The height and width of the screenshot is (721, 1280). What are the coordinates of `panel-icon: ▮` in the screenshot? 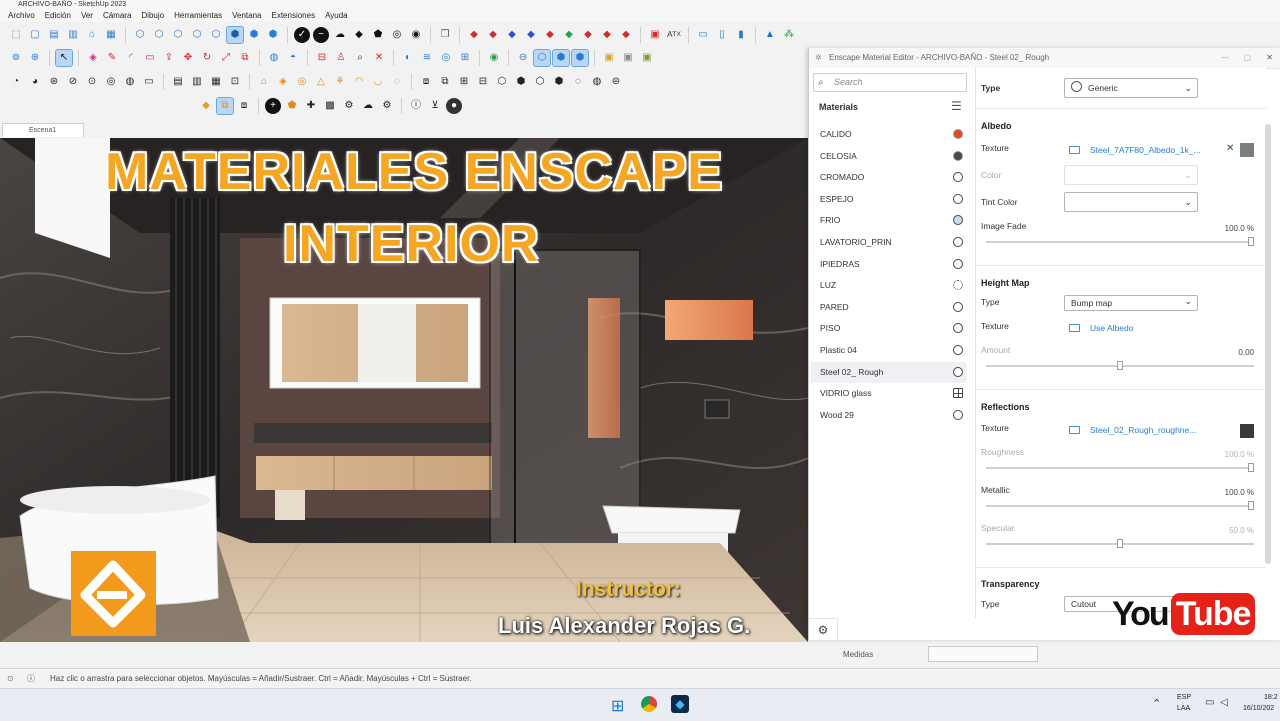 It's located at (741, 35).